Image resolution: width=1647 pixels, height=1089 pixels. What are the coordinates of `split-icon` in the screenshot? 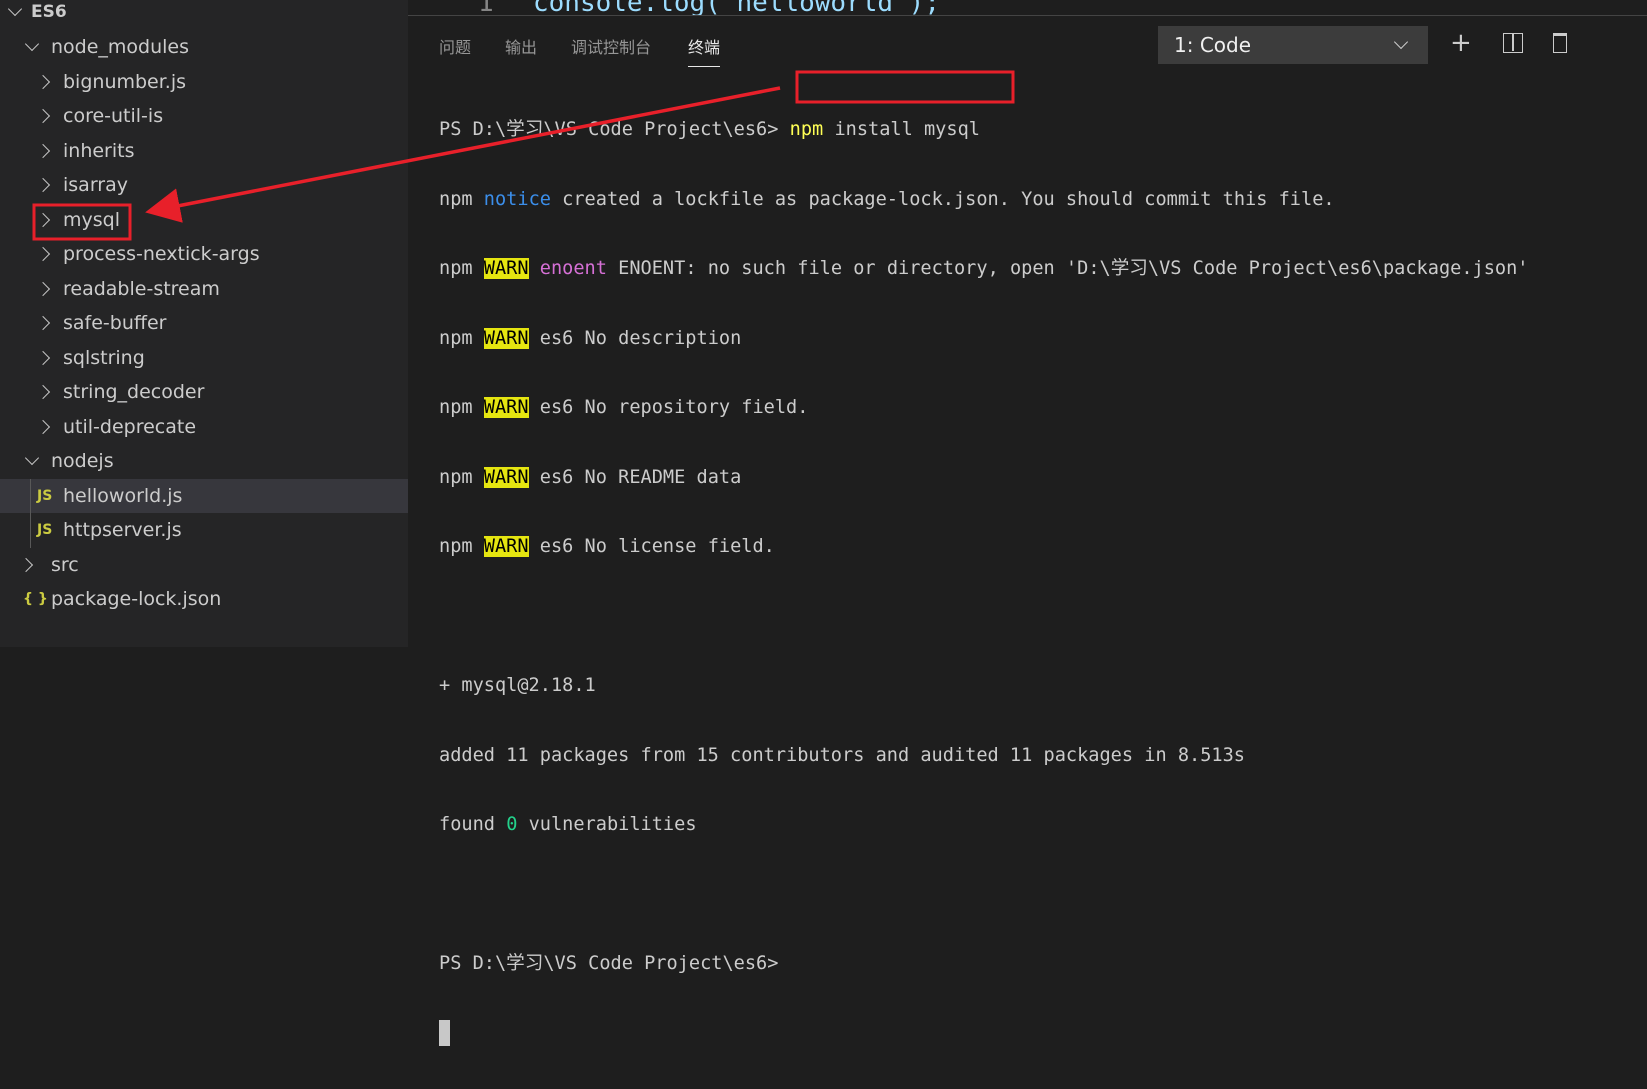 It's located at (1513, 43).